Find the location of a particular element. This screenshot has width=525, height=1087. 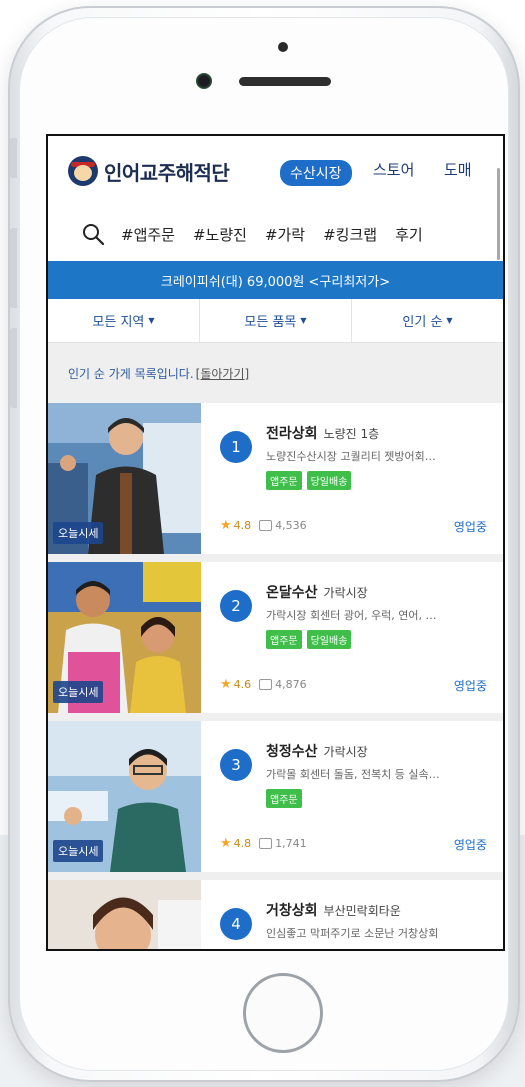

store-comments: 4,876 is located at coordinates (291, 684).